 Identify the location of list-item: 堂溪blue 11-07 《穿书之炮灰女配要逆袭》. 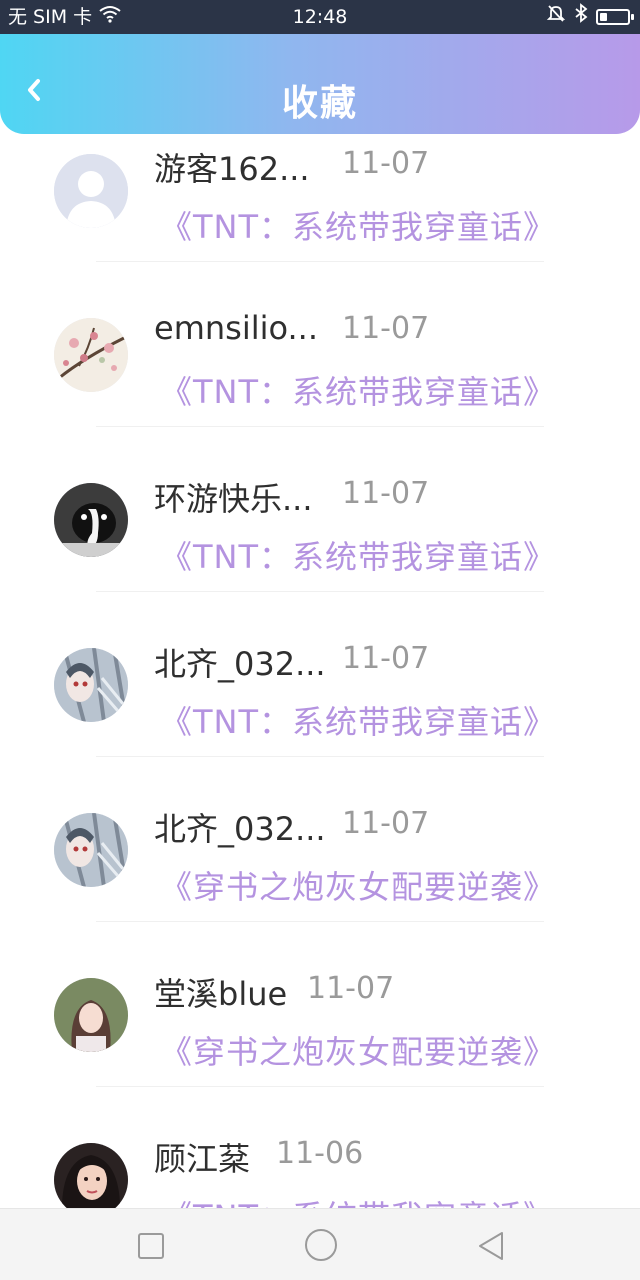
(320, 1041).